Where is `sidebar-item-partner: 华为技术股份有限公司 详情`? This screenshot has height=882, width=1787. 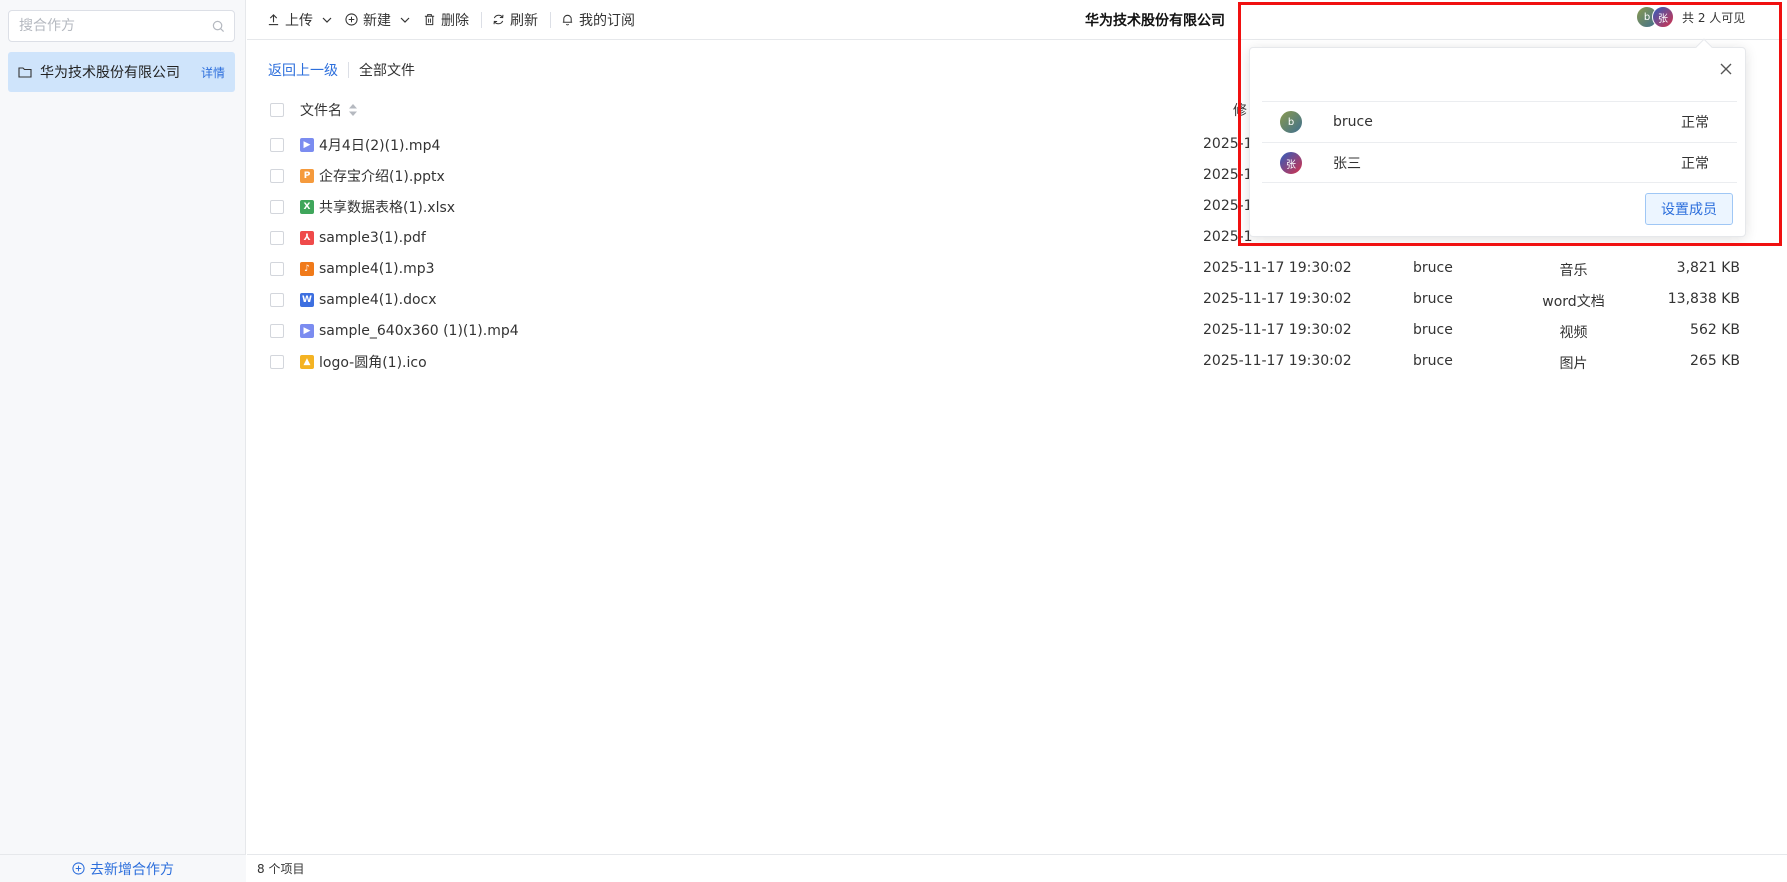 sidebar-item-partner: 华为技术股份有限公司 详情 is located at coordinates (121, 72).